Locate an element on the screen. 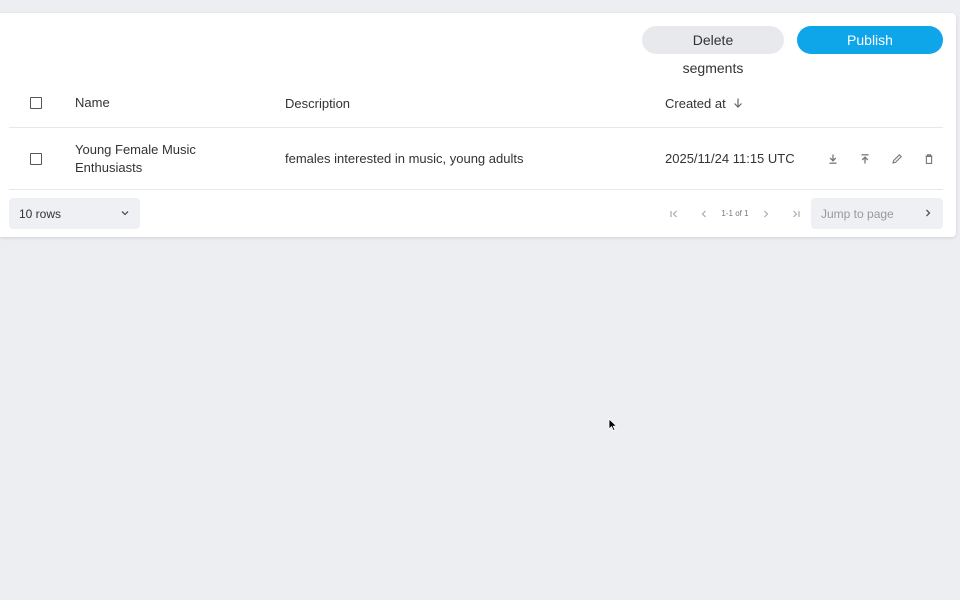 This screenshot has height=600, width=960. column-header-created-at: Created at is located at coordinates (740, 103).